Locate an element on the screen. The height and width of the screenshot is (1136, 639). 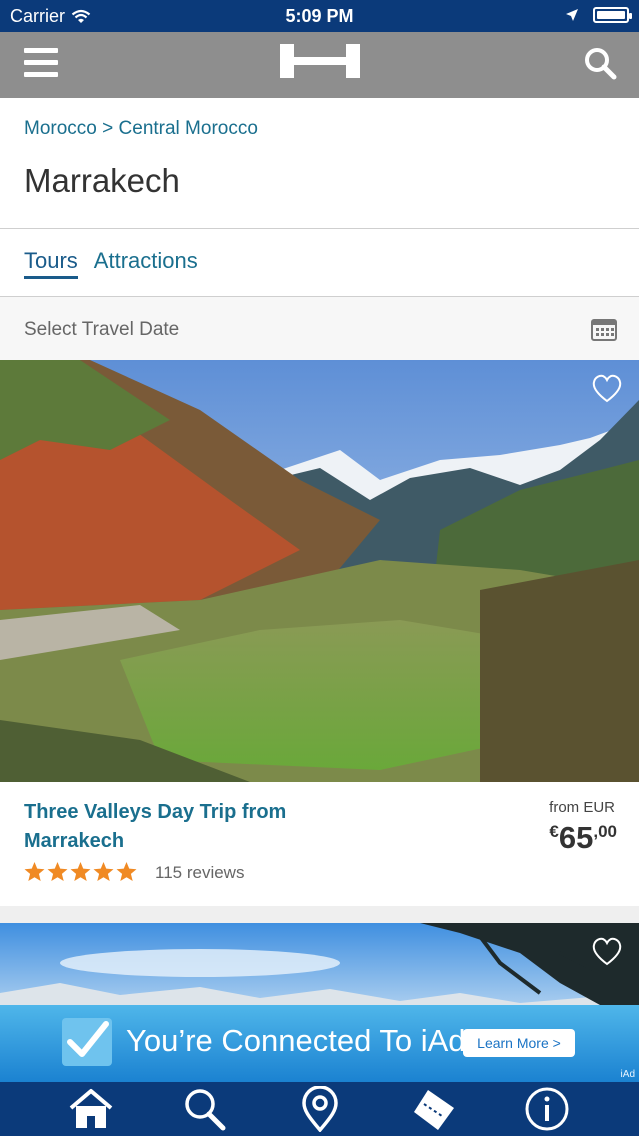
status-bar: Carrier 5:09 PM is located at coordinates (319, 16).